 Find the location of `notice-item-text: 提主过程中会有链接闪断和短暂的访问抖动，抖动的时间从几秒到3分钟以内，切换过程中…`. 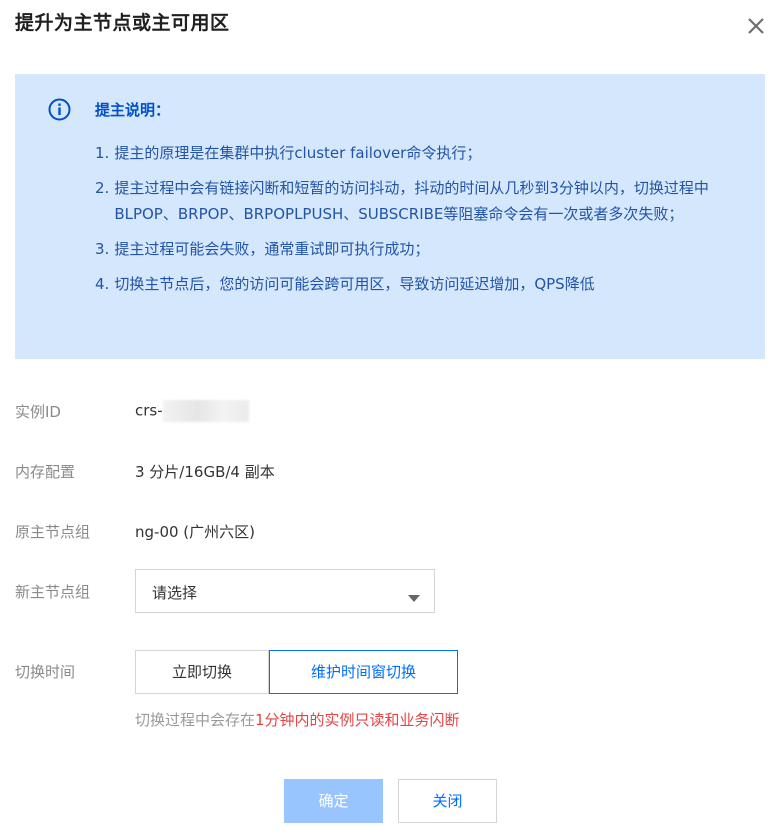

notice-item-text: 提主过程中会有链接闪断和短暂的访问抖动，抖动的时间从几秒到3分钟以内，切换过程中… is located at coordinates (411, 201).